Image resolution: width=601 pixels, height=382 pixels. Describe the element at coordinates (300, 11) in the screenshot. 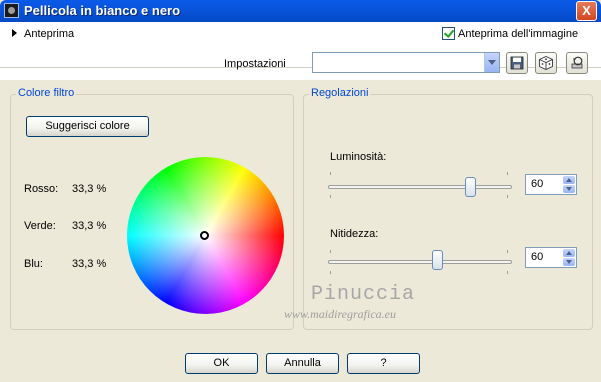

I see `title-bar: Pellicola in bianco e nero X` at that location.